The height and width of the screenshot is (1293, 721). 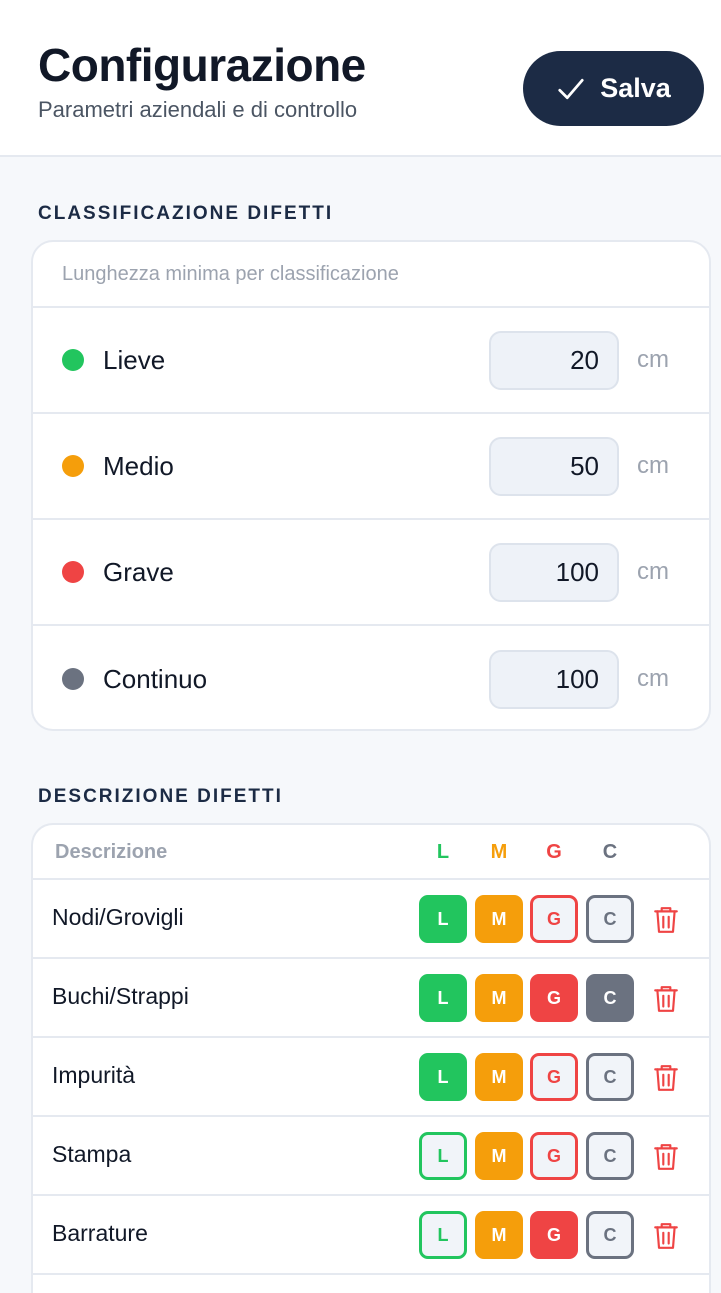 What do you see at coordinates (371, 1077) in the screenshot?
I see `table-row: Impurità L M G C` at bounding box center [371, 1077].